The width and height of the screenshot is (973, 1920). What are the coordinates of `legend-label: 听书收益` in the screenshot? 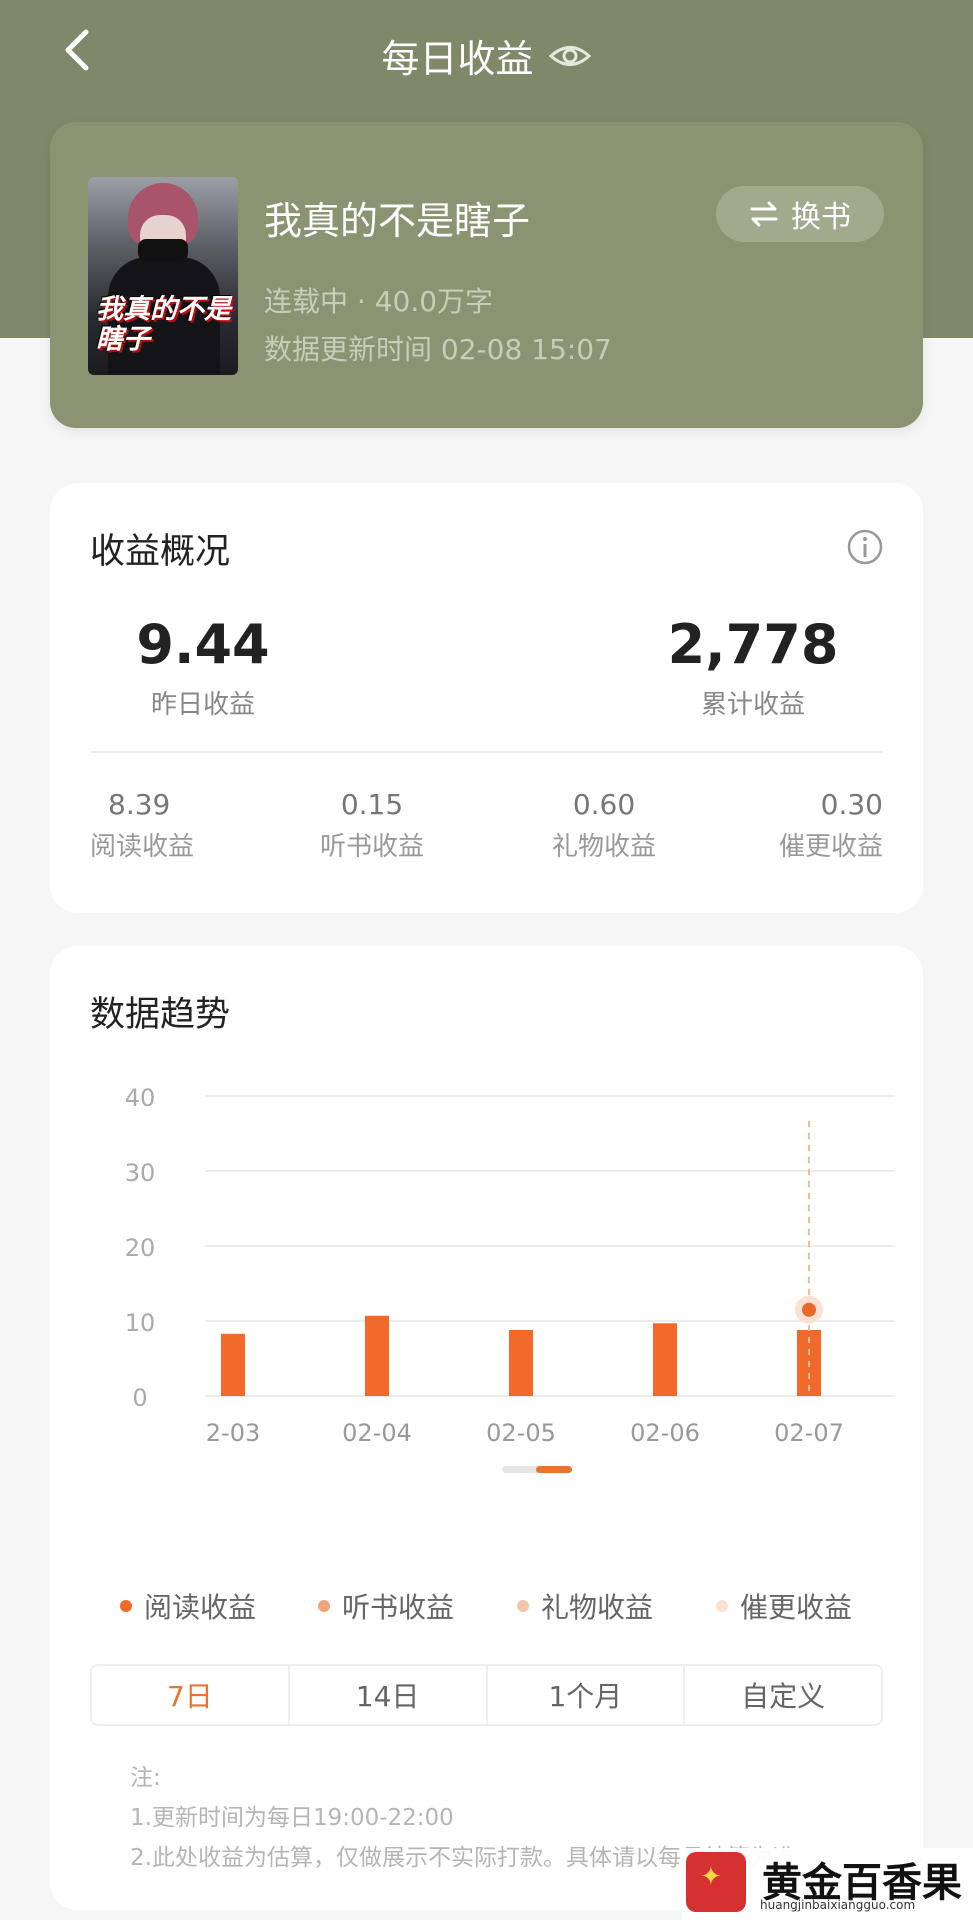 It's located at (398, 1607).